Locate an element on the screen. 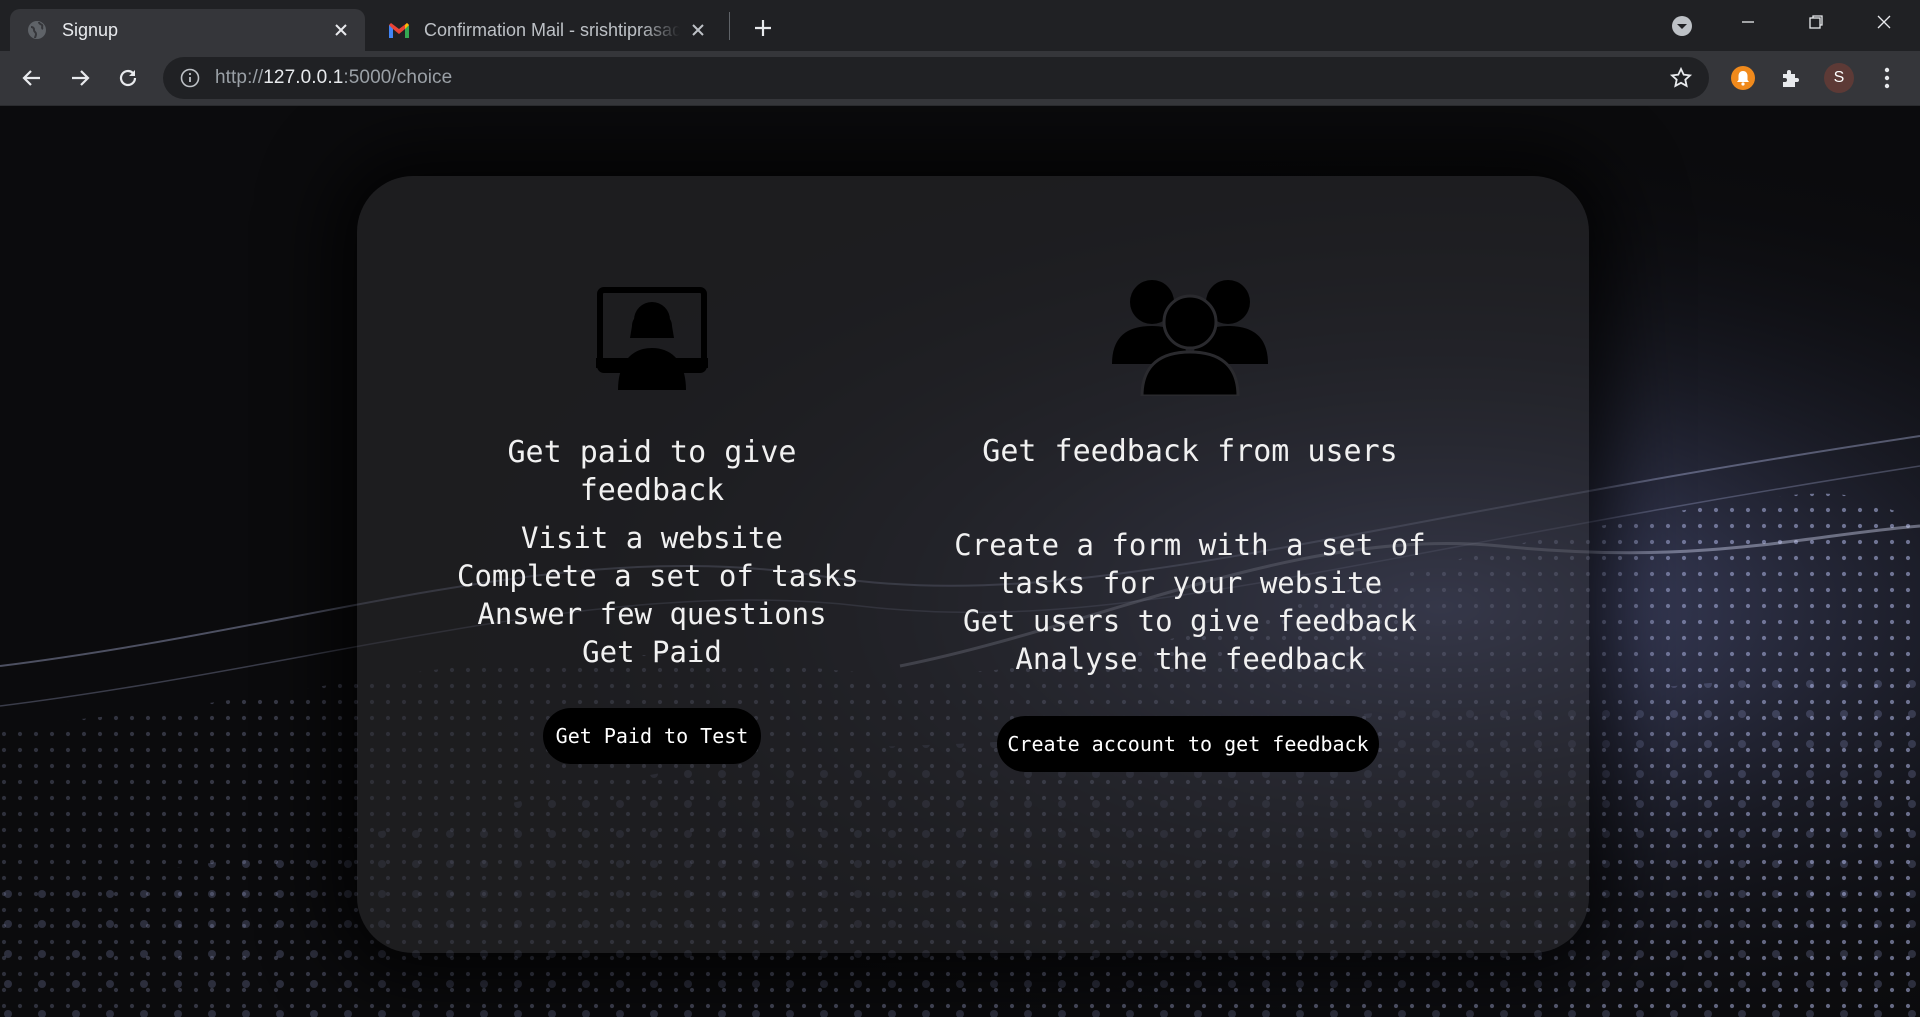 This screenshot has width=1920, height=1017. back-button is located at coordinates (32, 78).